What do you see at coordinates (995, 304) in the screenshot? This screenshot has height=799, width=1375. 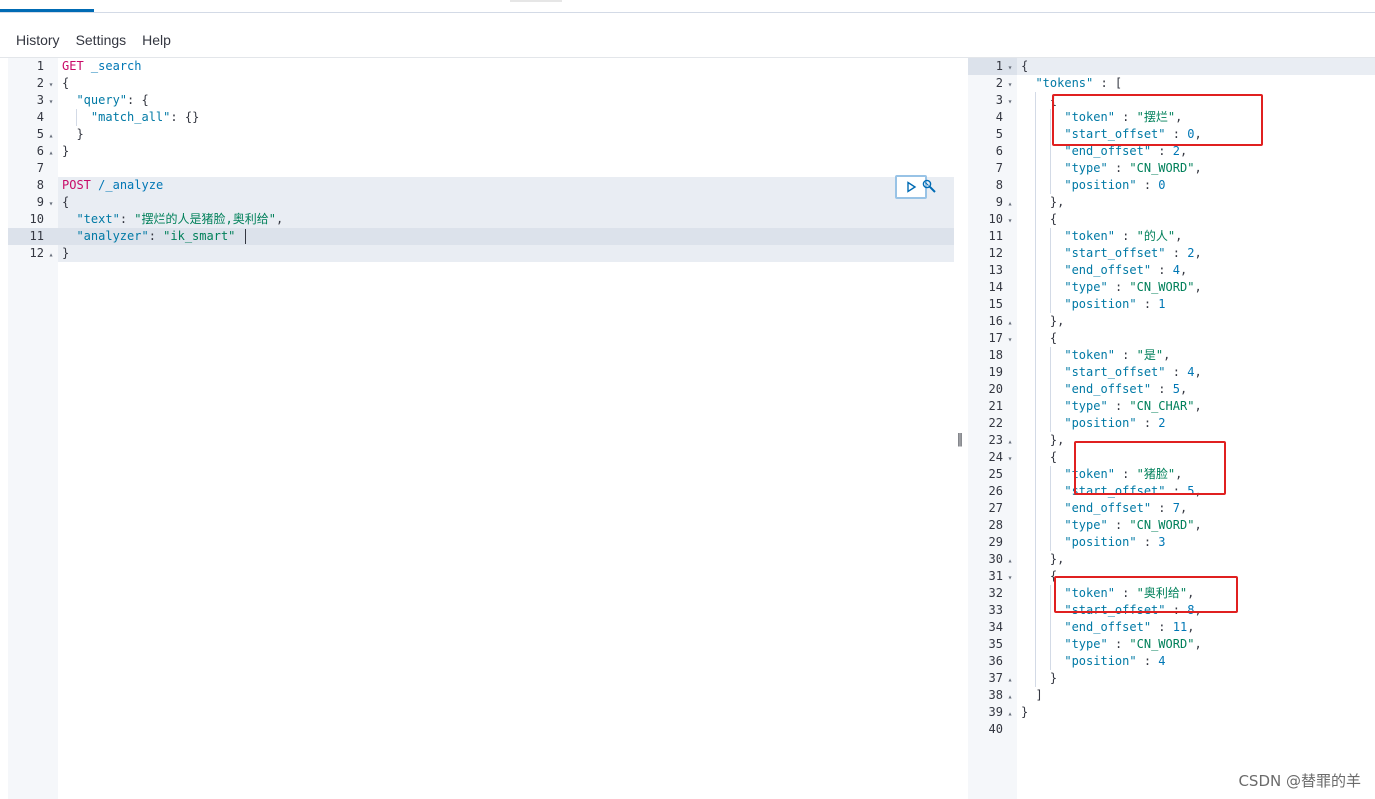 I see `line-number-text: 15` at bounding box center [995, 304].